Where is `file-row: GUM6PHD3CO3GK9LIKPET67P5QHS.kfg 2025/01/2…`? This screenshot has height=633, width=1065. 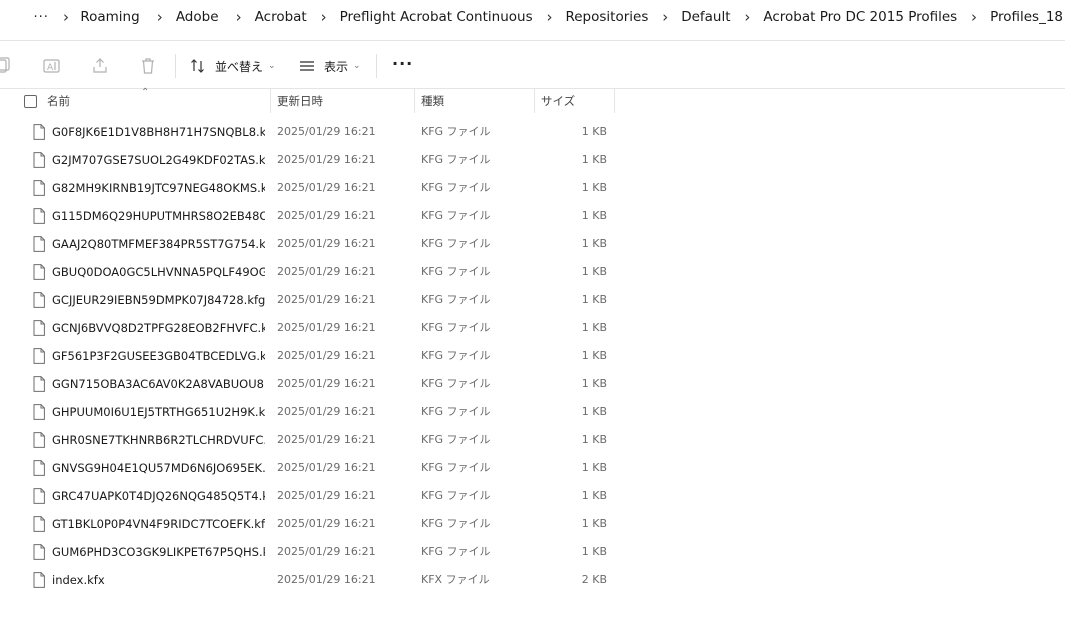
file-row: GUM6PHD3CO3GK9LIKPET67P5QHS.kfg 2025/01/2… is located at coordinates (532, 552).